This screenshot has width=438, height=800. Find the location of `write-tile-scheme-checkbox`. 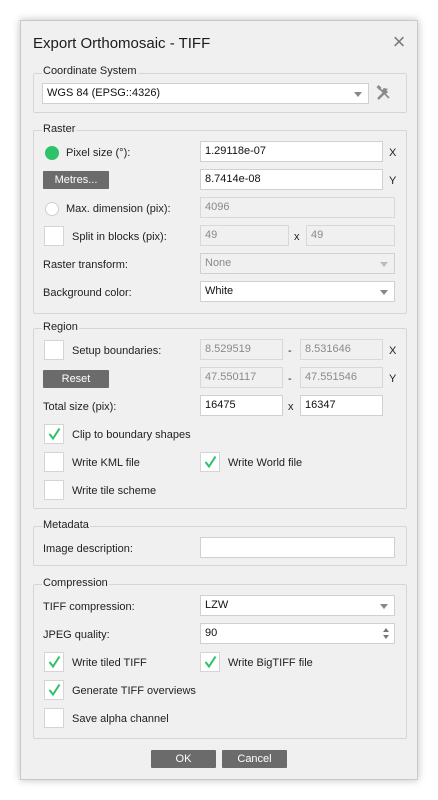

write-tile-scheme-checkbox is located at coordinates (54, 490).